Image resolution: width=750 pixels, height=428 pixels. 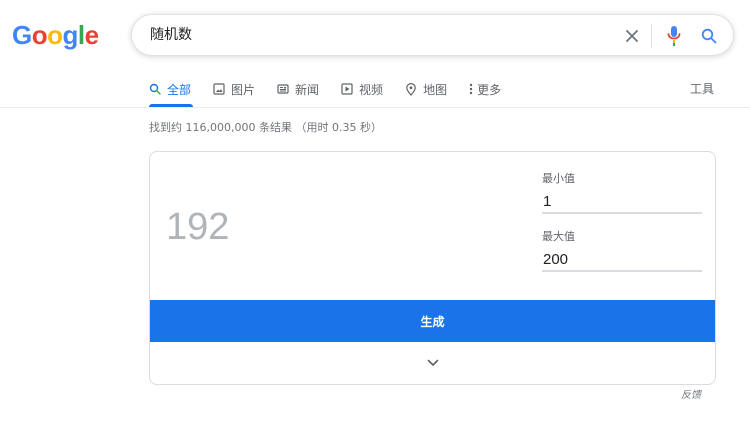 I want to click on generate-button: 生成, so click(x=432, y=321).